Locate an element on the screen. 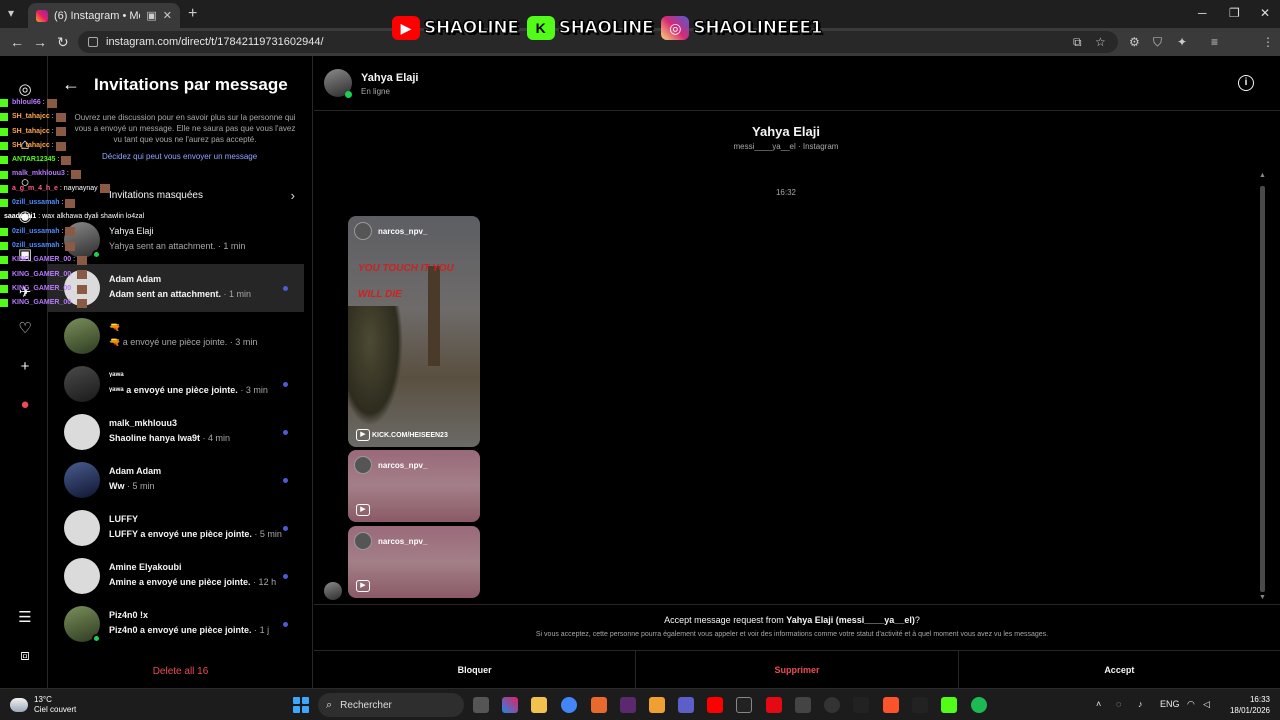  back-arrow-icon: ← is located at coordinates (71, 84).